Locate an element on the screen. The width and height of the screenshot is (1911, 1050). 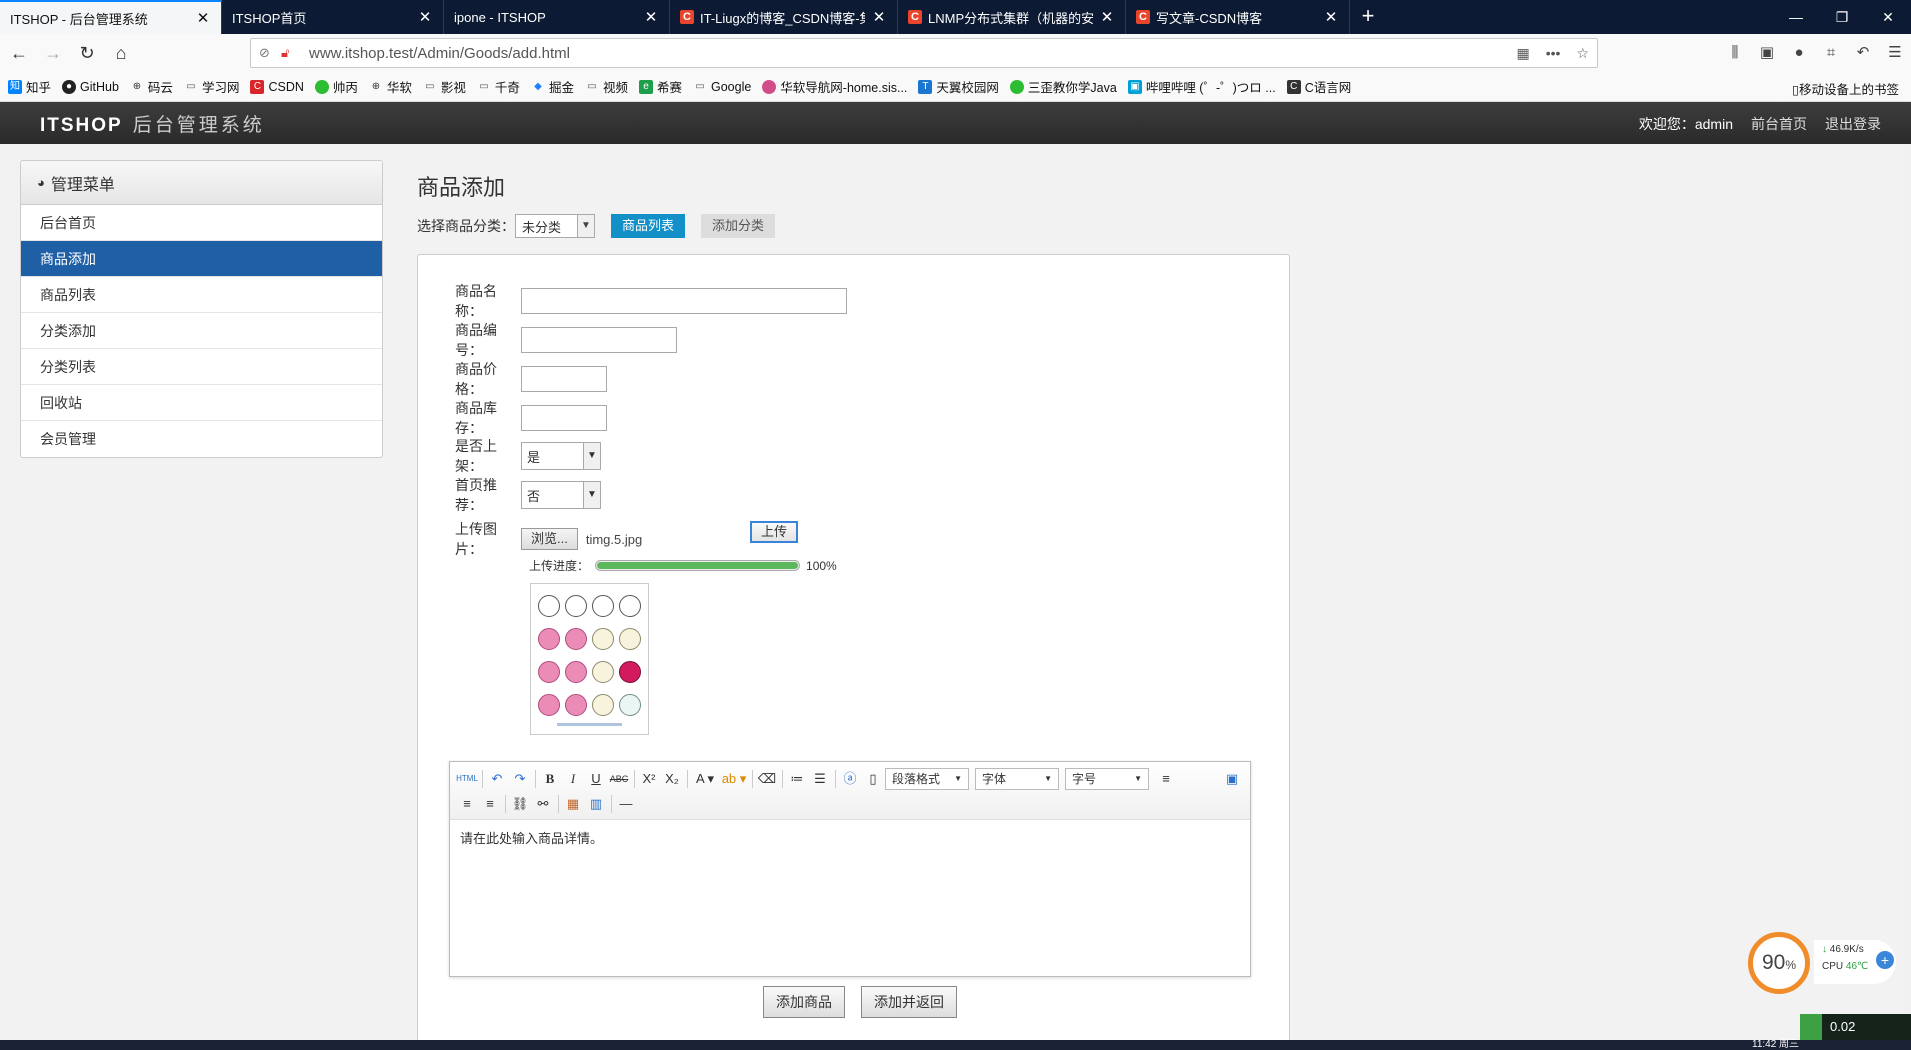
bookmark: T 天翼校园网 is located at coordinates (958, 86).